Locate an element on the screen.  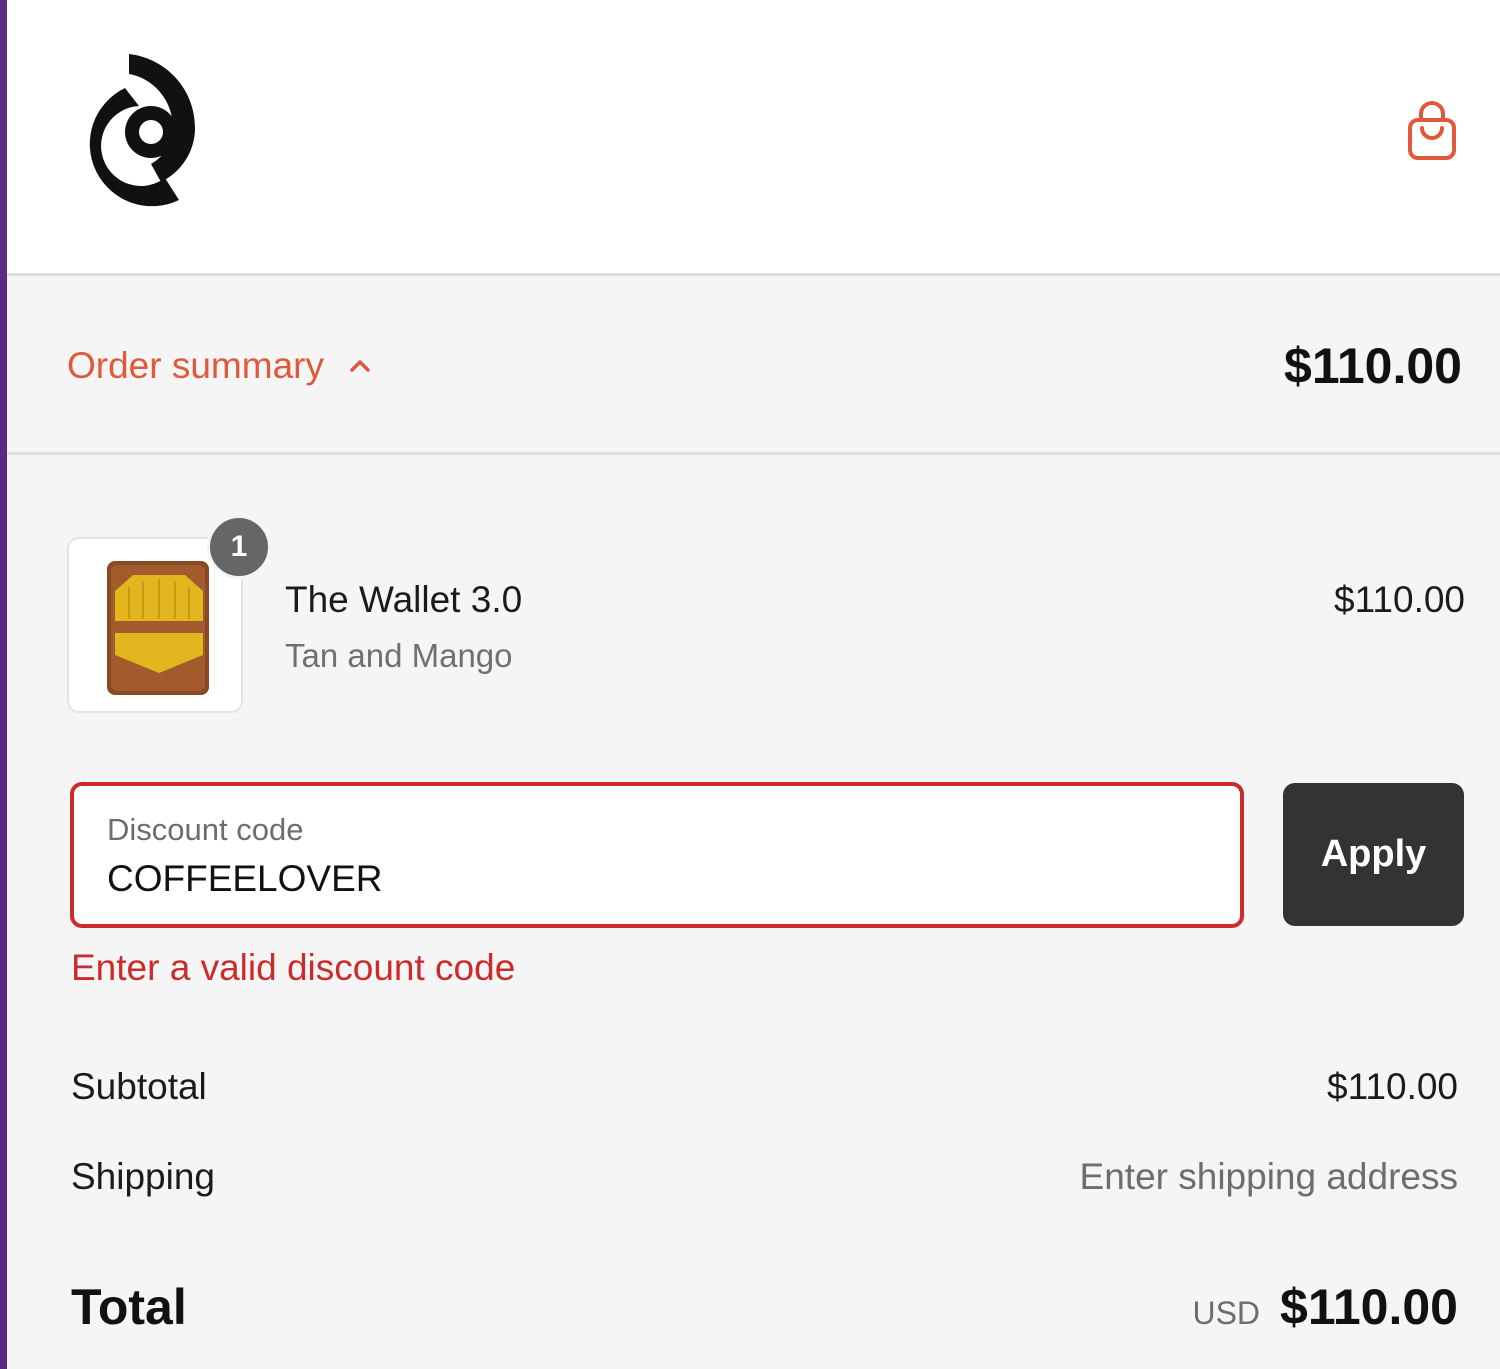
discount-error-message: Enter a valid discount code is located at coordinates (293, 967).